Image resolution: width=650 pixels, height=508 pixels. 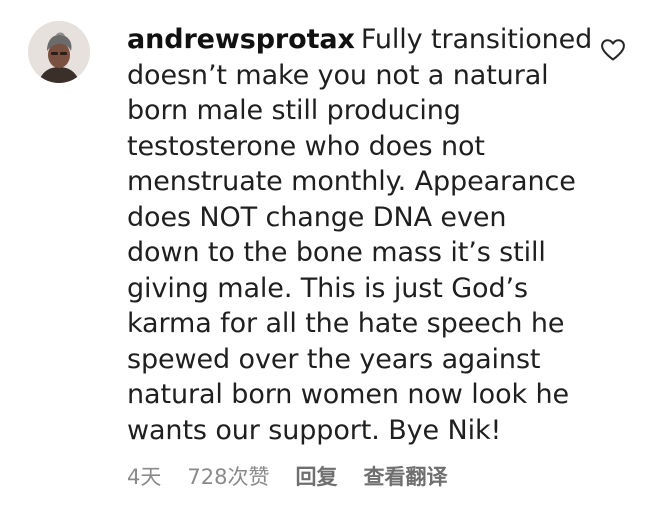 I want to click on comment-text-line: menstruate monthly. Appearance, so click(x=351, y=181).